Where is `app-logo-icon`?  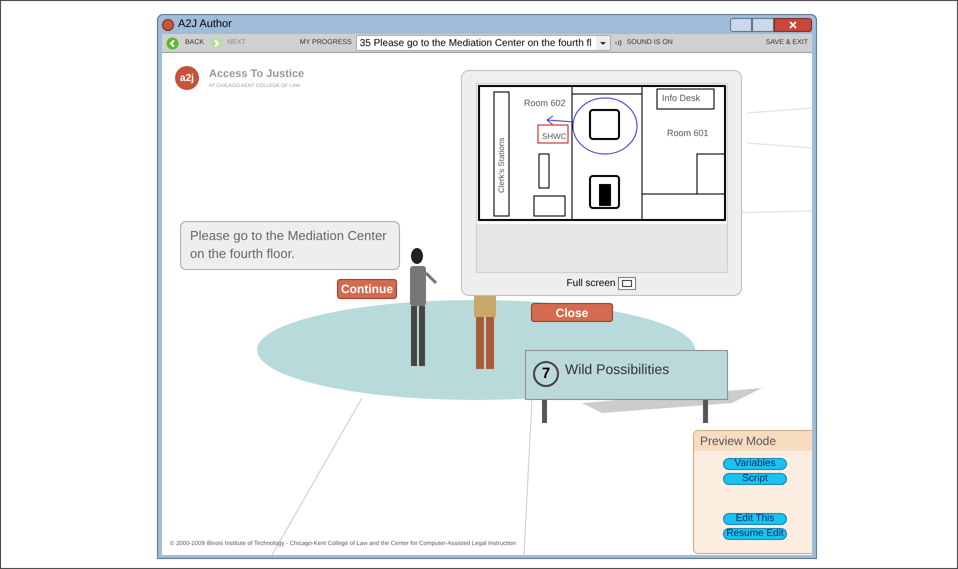 app-logo-icon is located at coordinates (168, 24).